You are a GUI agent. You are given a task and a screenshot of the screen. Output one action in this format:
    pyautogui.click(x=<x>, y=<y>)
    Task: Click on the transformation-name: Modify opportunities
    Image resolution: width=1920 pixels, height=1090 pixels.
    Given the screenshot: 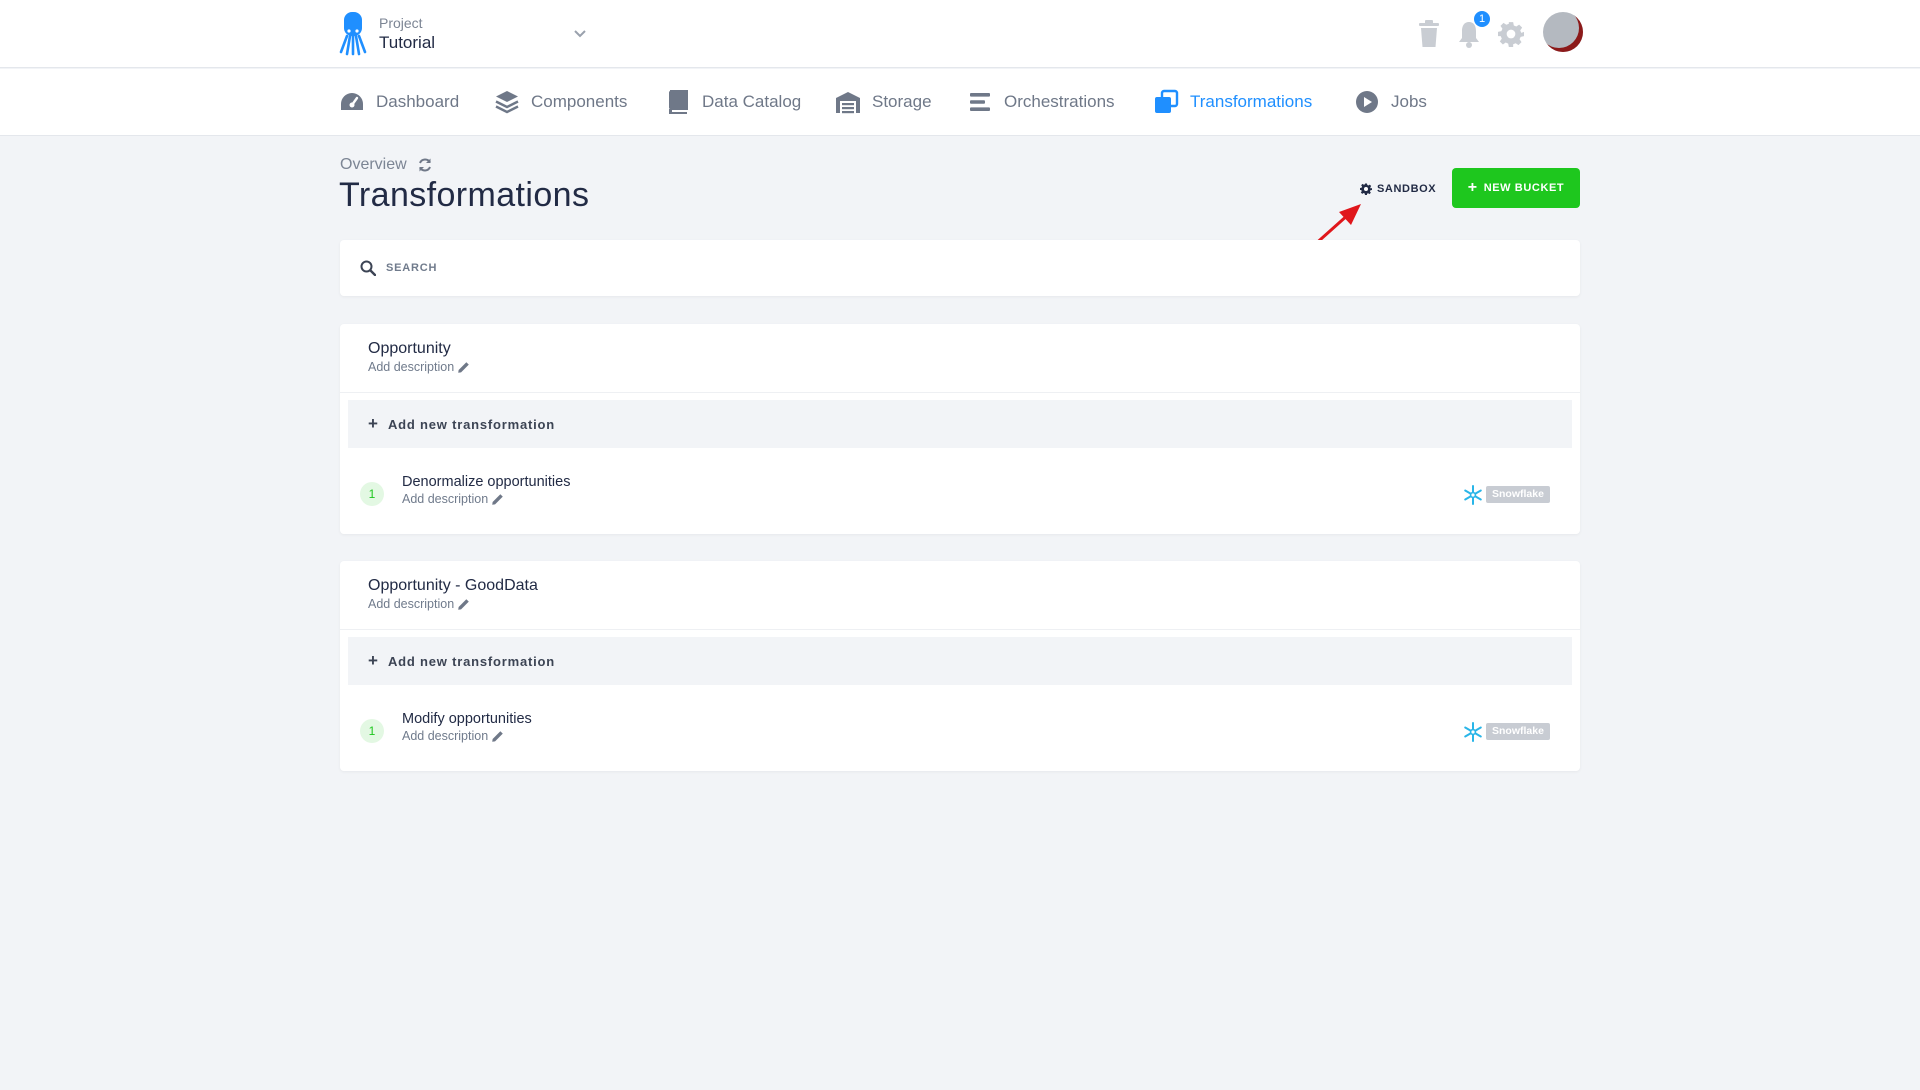 What is the action you would take?
    pyautogui.click(x=467, y=719)
    